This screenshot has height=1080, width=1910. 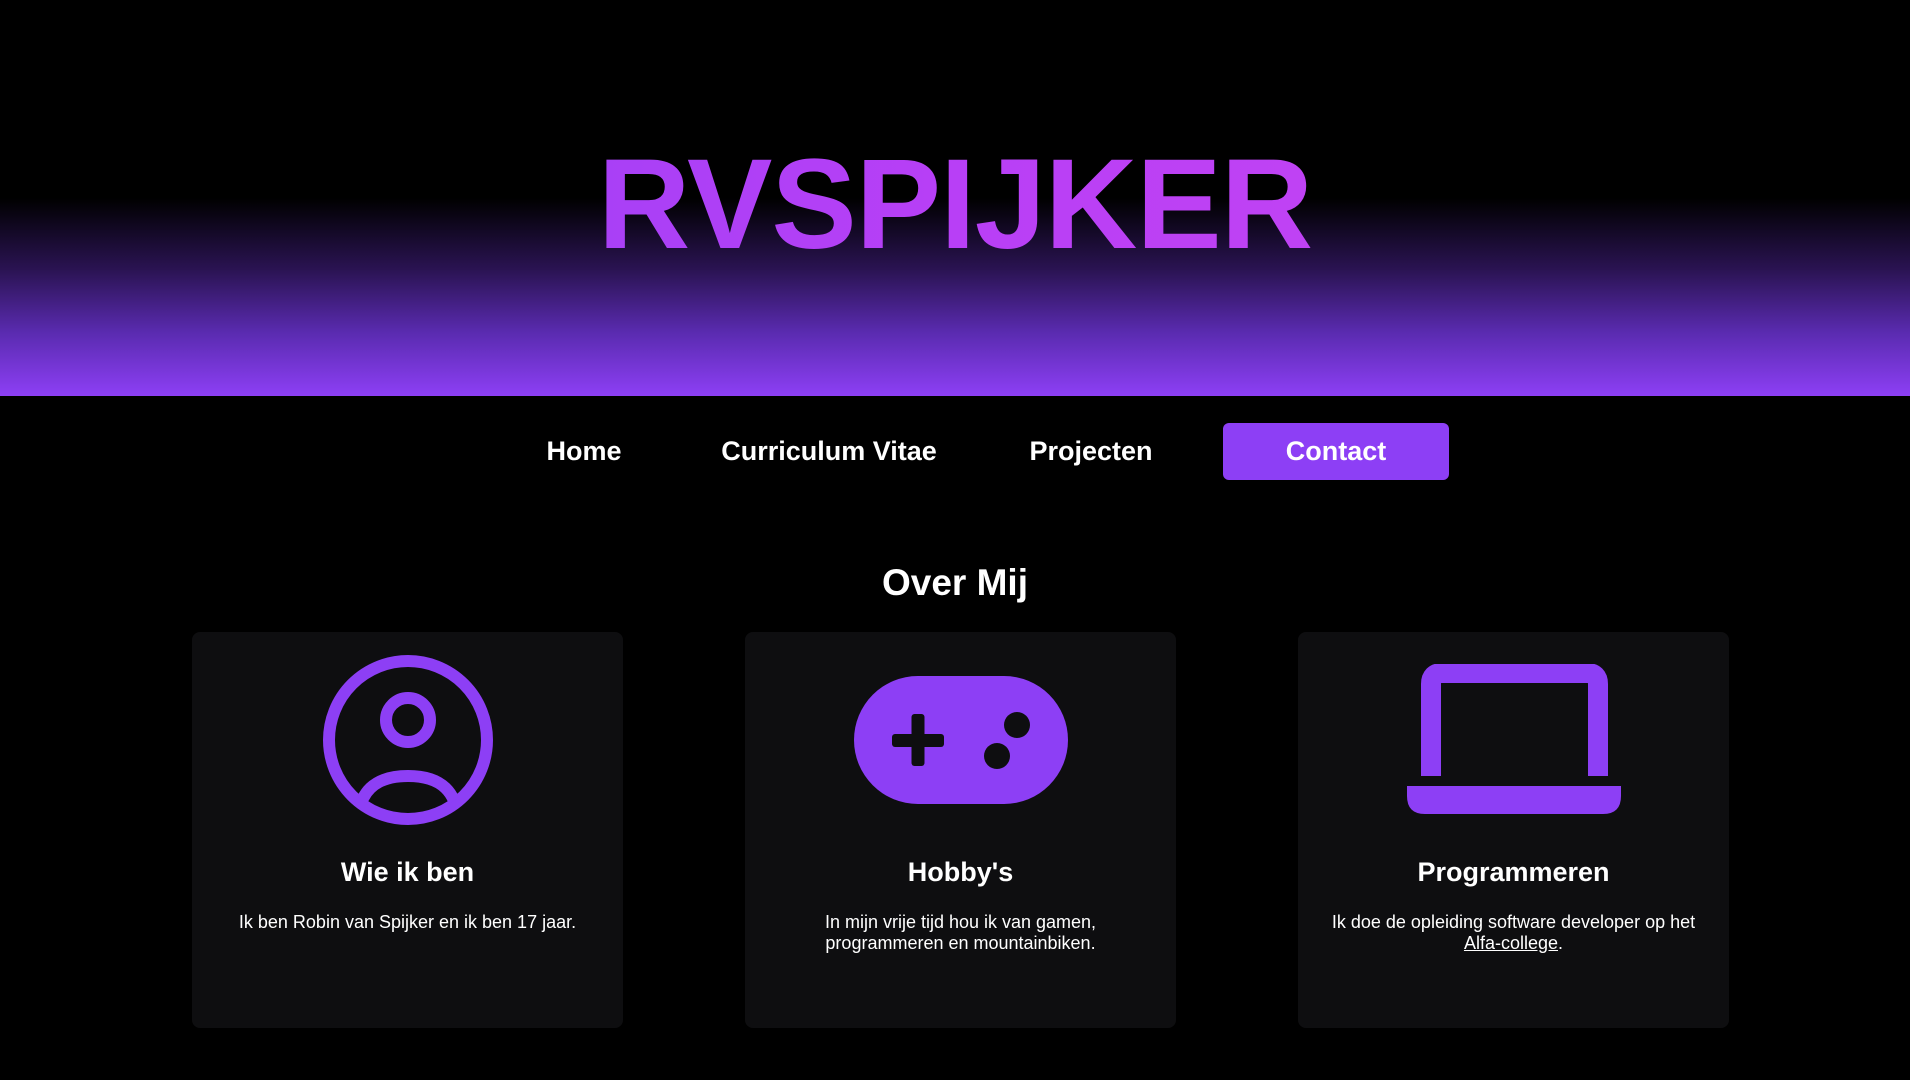 What do you see at coordinates (407, 740) in the screenshot?
I see `user-circle-icon` at bounding box center [407, 740].